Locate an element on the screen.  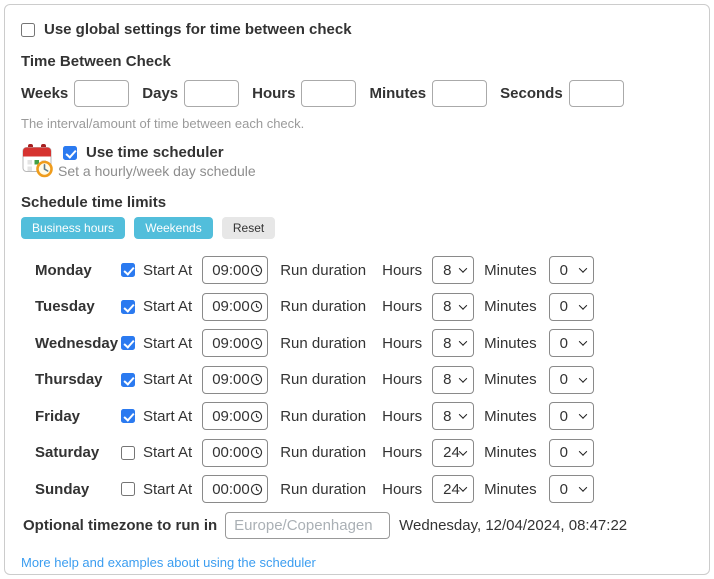
business-hours-button: Business hours is located at coordinates (73, 228).